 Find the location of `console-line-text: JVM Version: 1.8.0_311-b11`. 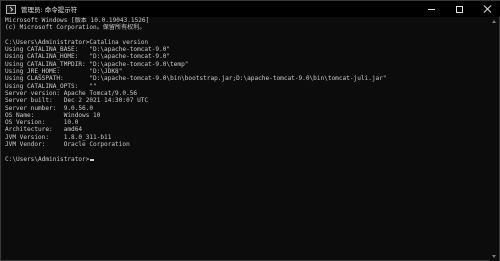

console-line-text: JVM Version: 1.8.0_311-b11 is located at coordinates (58, 137).